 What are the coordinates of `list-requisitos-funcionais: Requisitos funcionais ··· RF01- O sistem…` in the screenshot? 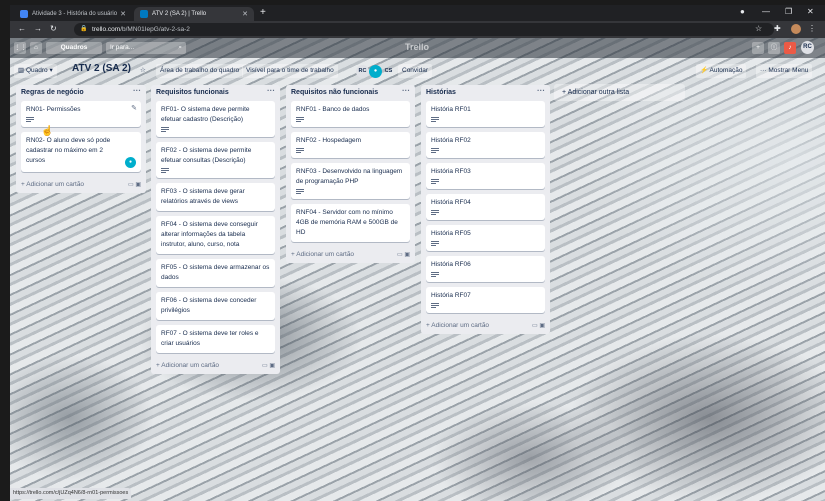 It's located at (215, 229).